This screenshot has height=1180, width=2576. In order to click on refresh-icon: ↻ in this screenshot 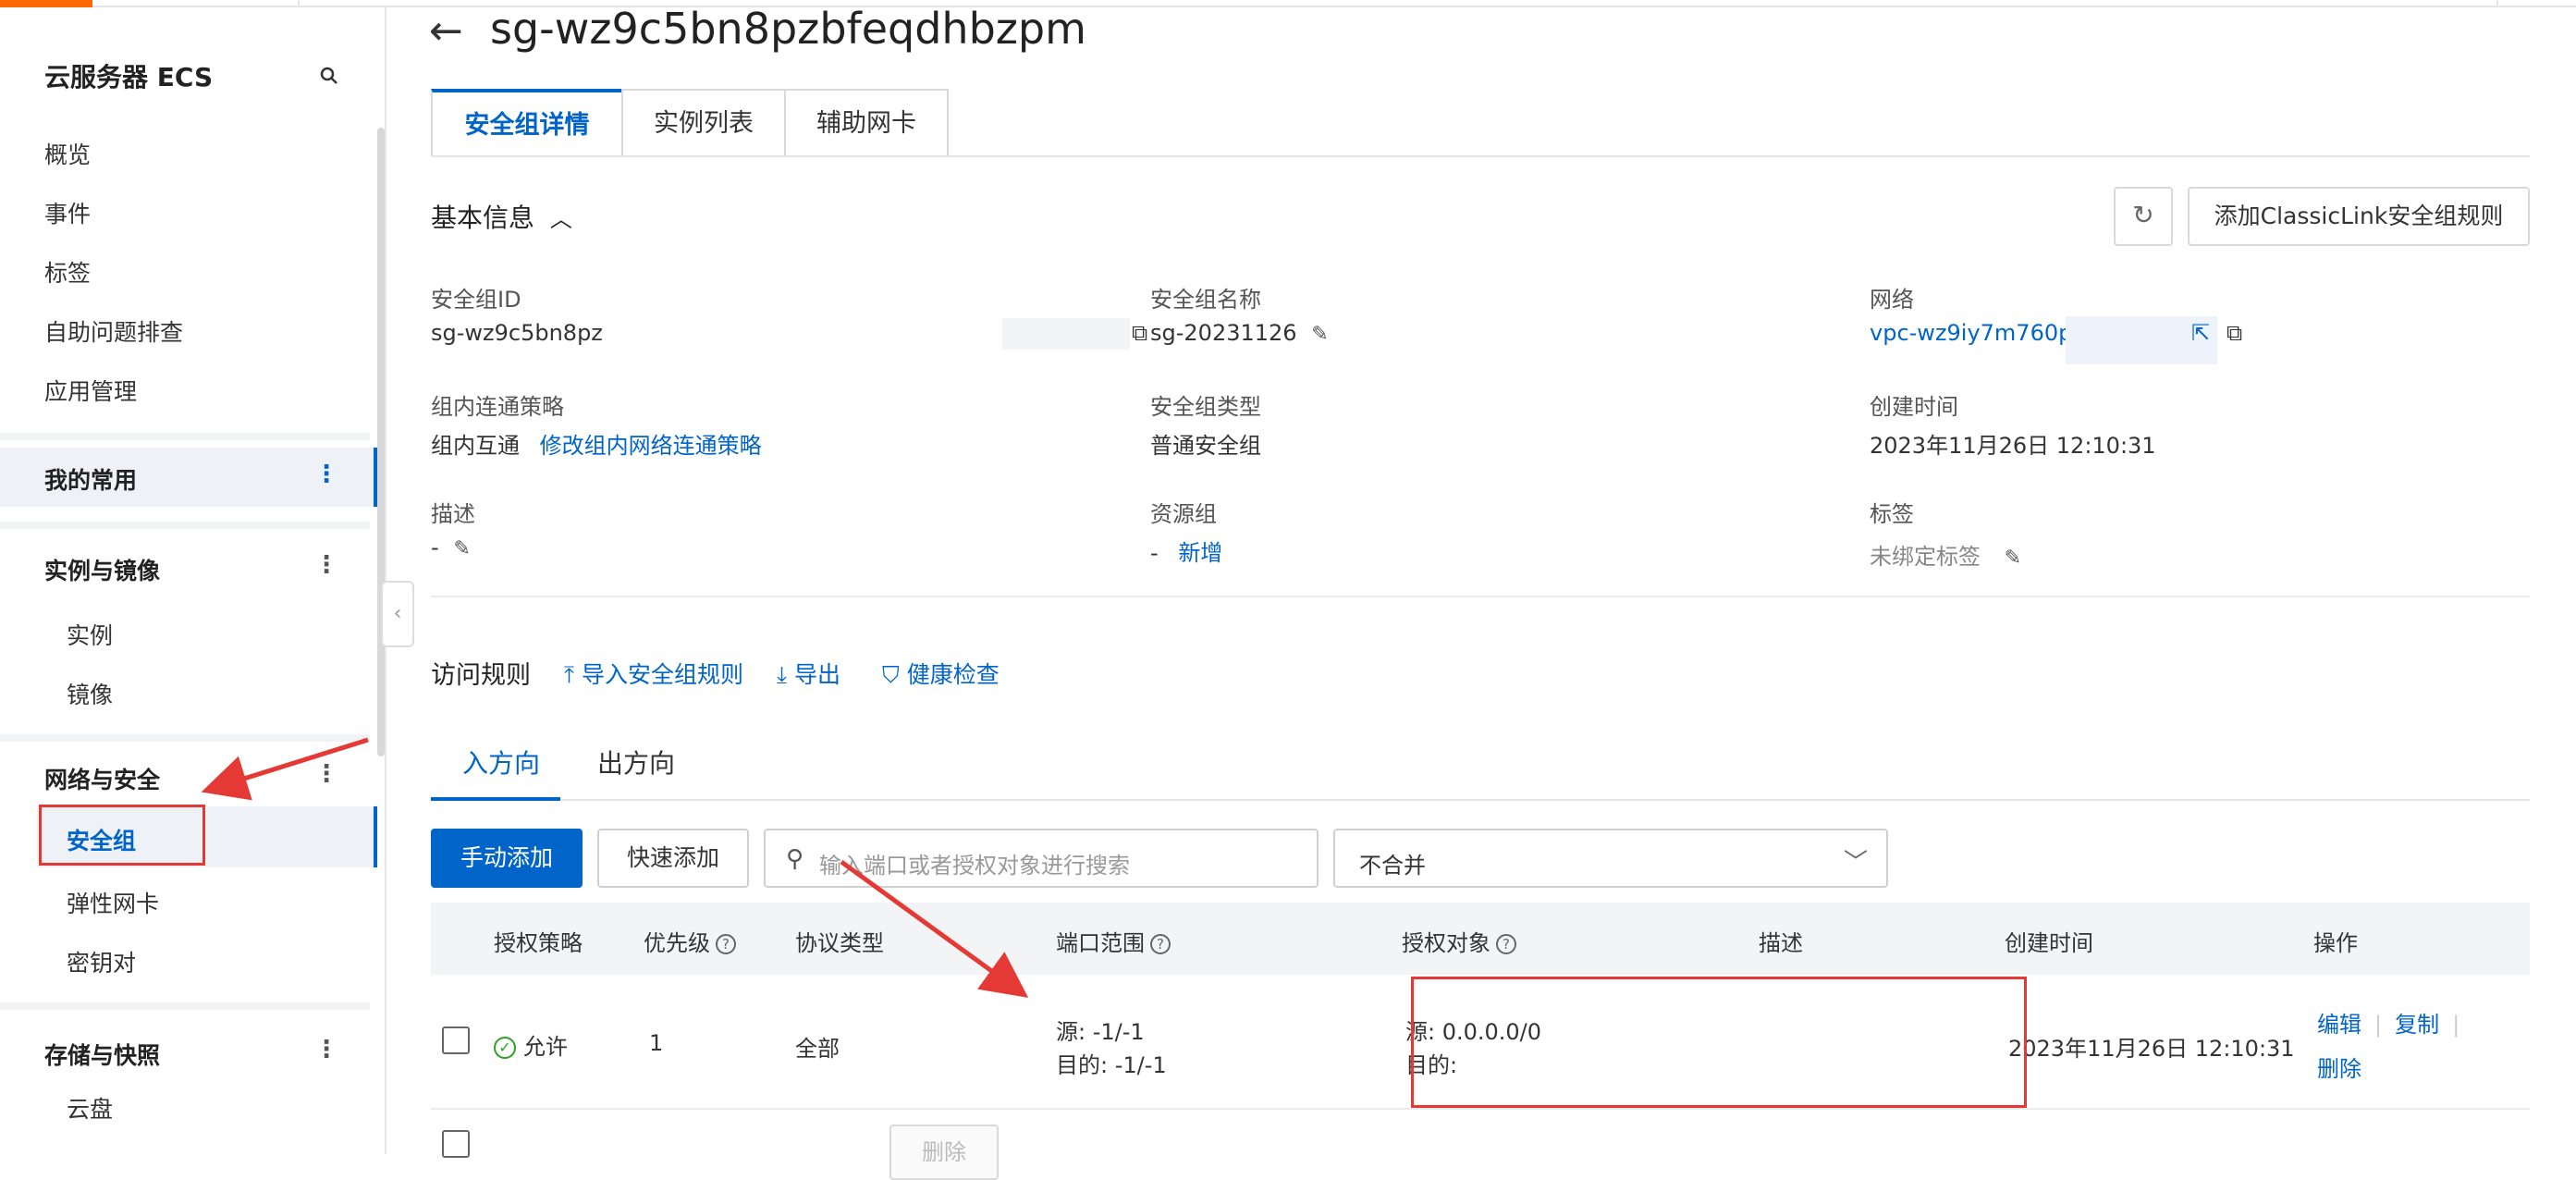, I will do `click(2143, 215)`.